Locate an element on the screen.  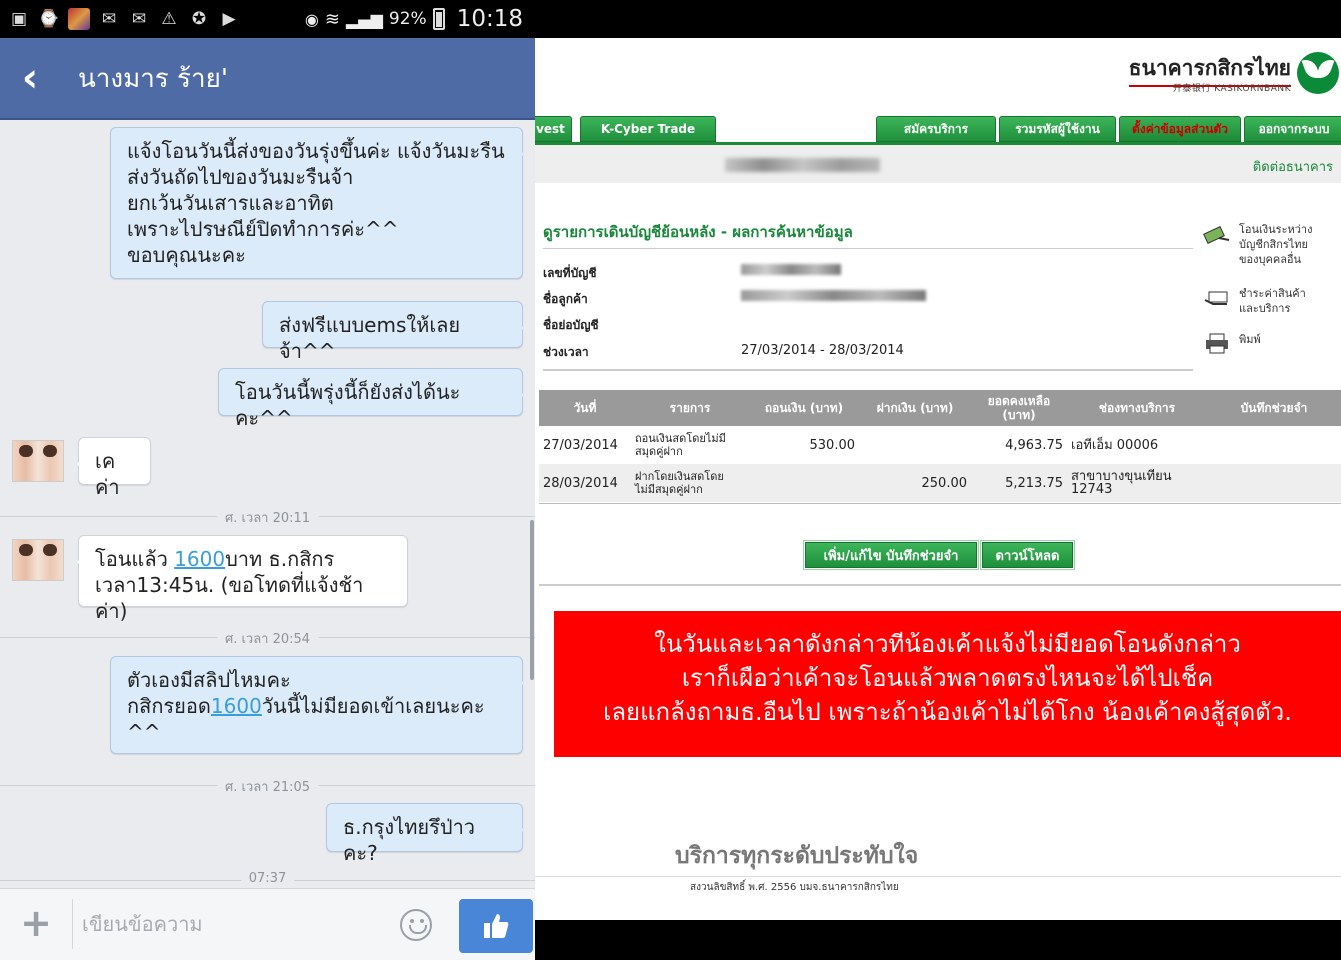
status-bar: ▣ ⌚ ✉ ✉ ⚠ ✪ ▶ ◉ ≋ ▂▄▆ 92% 10:18 is located at coordinates (267, 19).